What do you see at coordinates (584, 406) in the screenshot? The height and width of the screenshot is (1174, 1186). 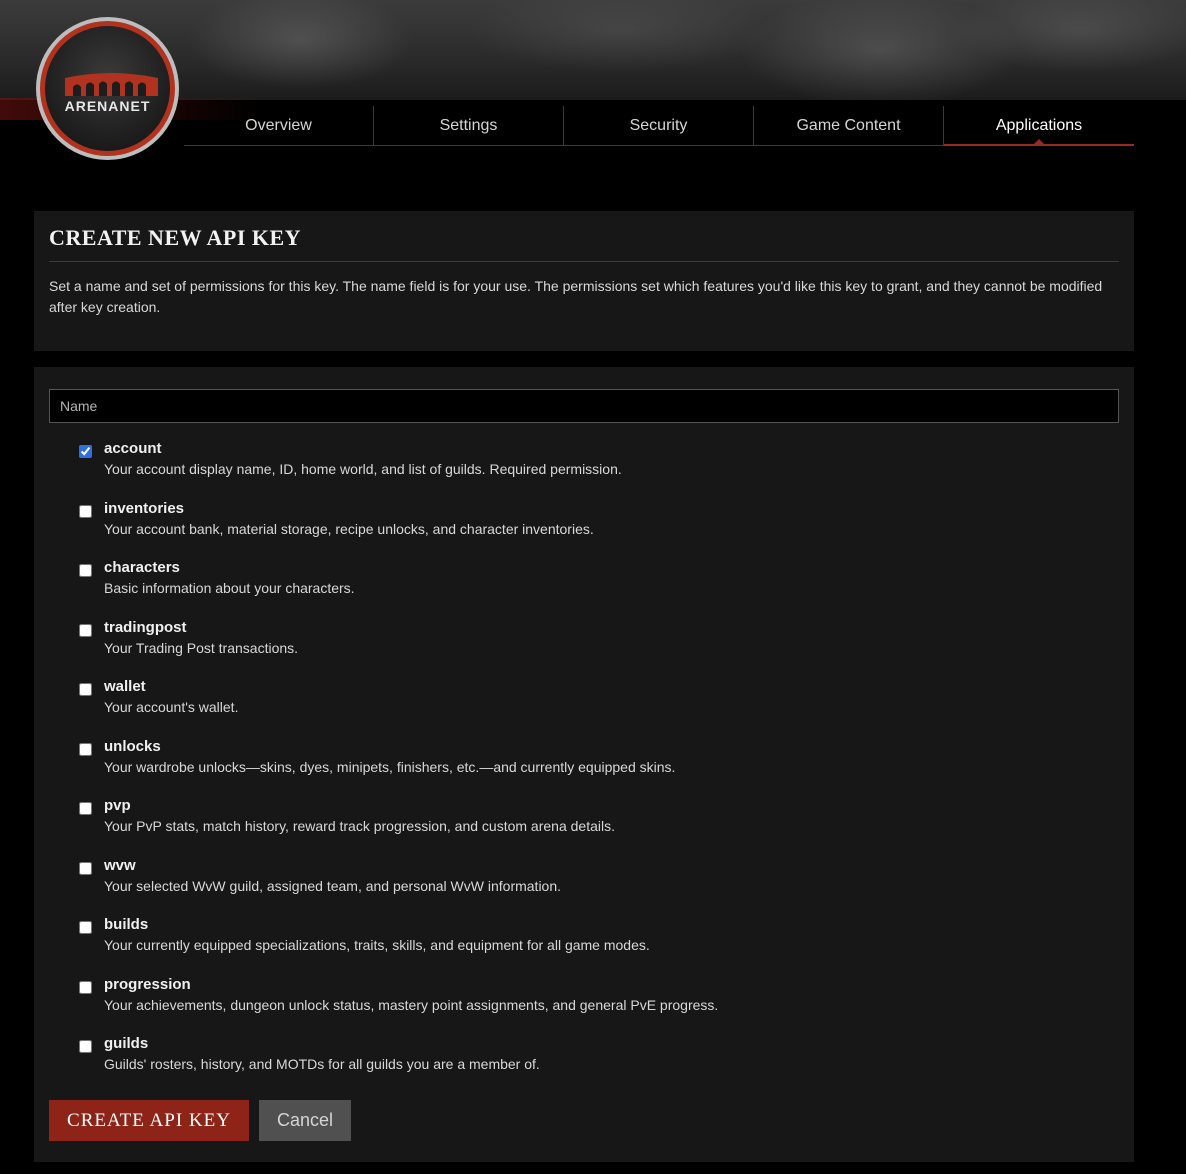 I see `name-input` at bounding box center [584, 406].